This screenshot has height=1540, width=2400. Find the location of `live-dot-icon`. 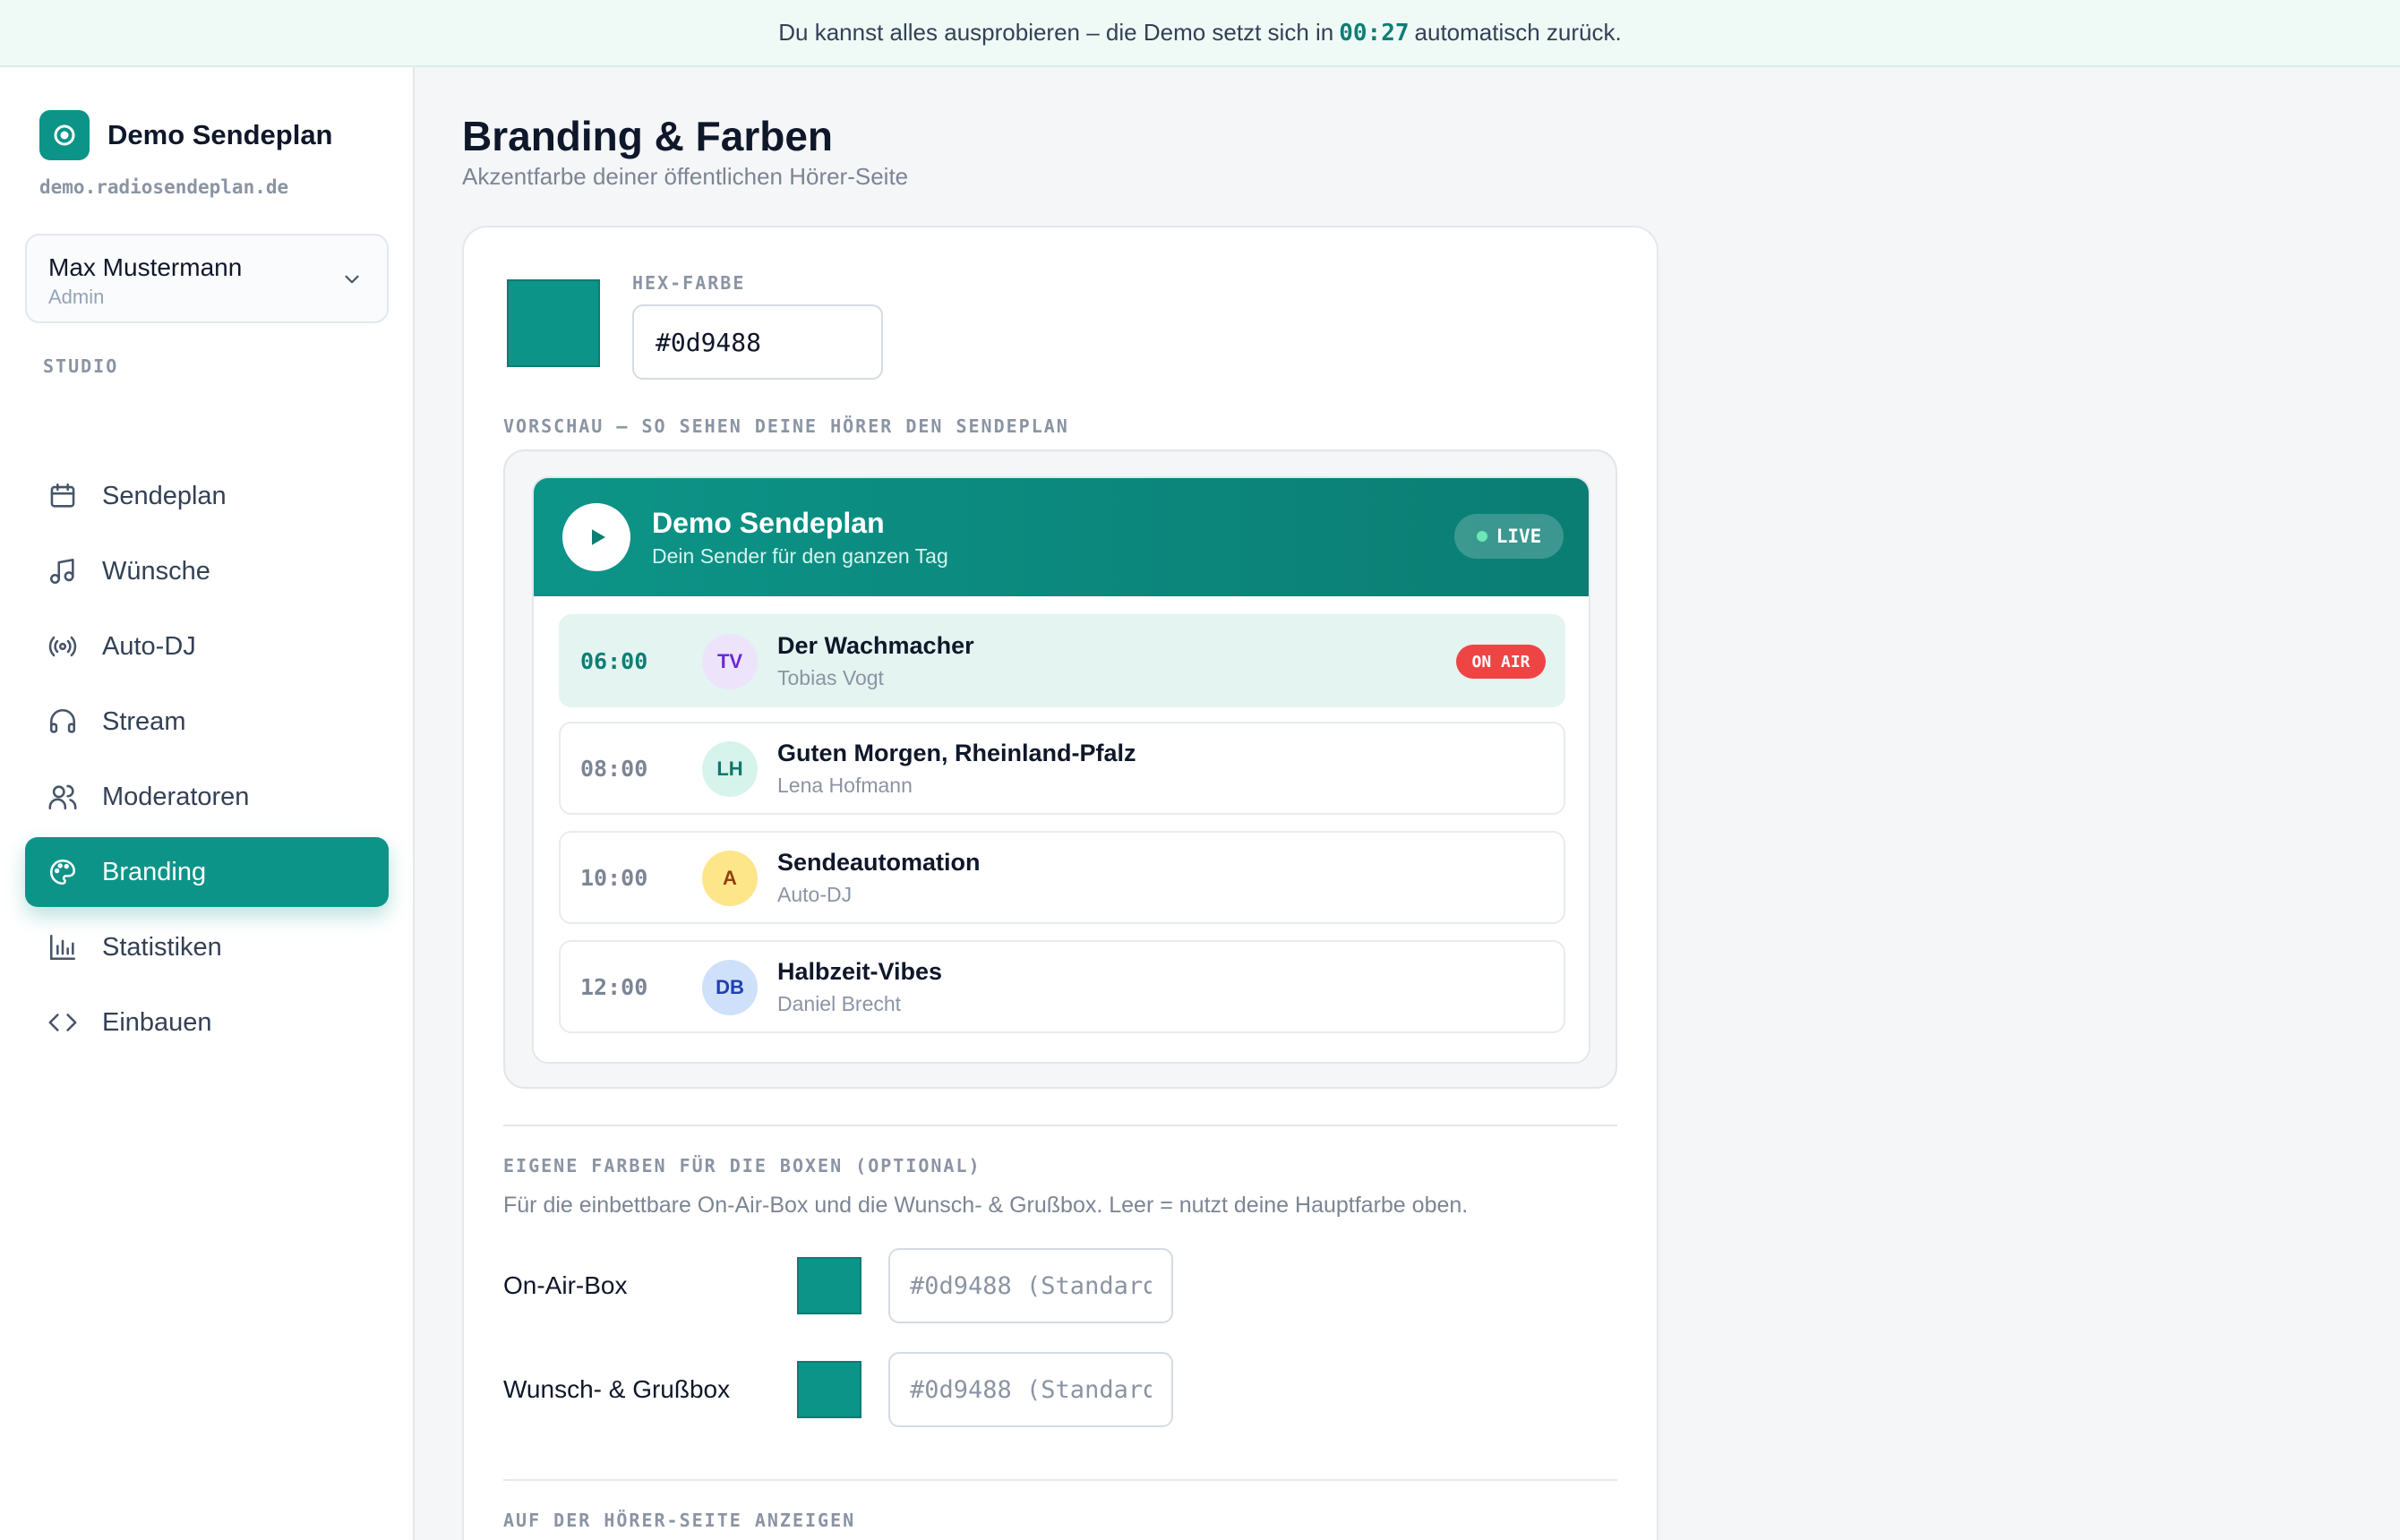

live-dot-icon is located at coordinates (1481, 536).